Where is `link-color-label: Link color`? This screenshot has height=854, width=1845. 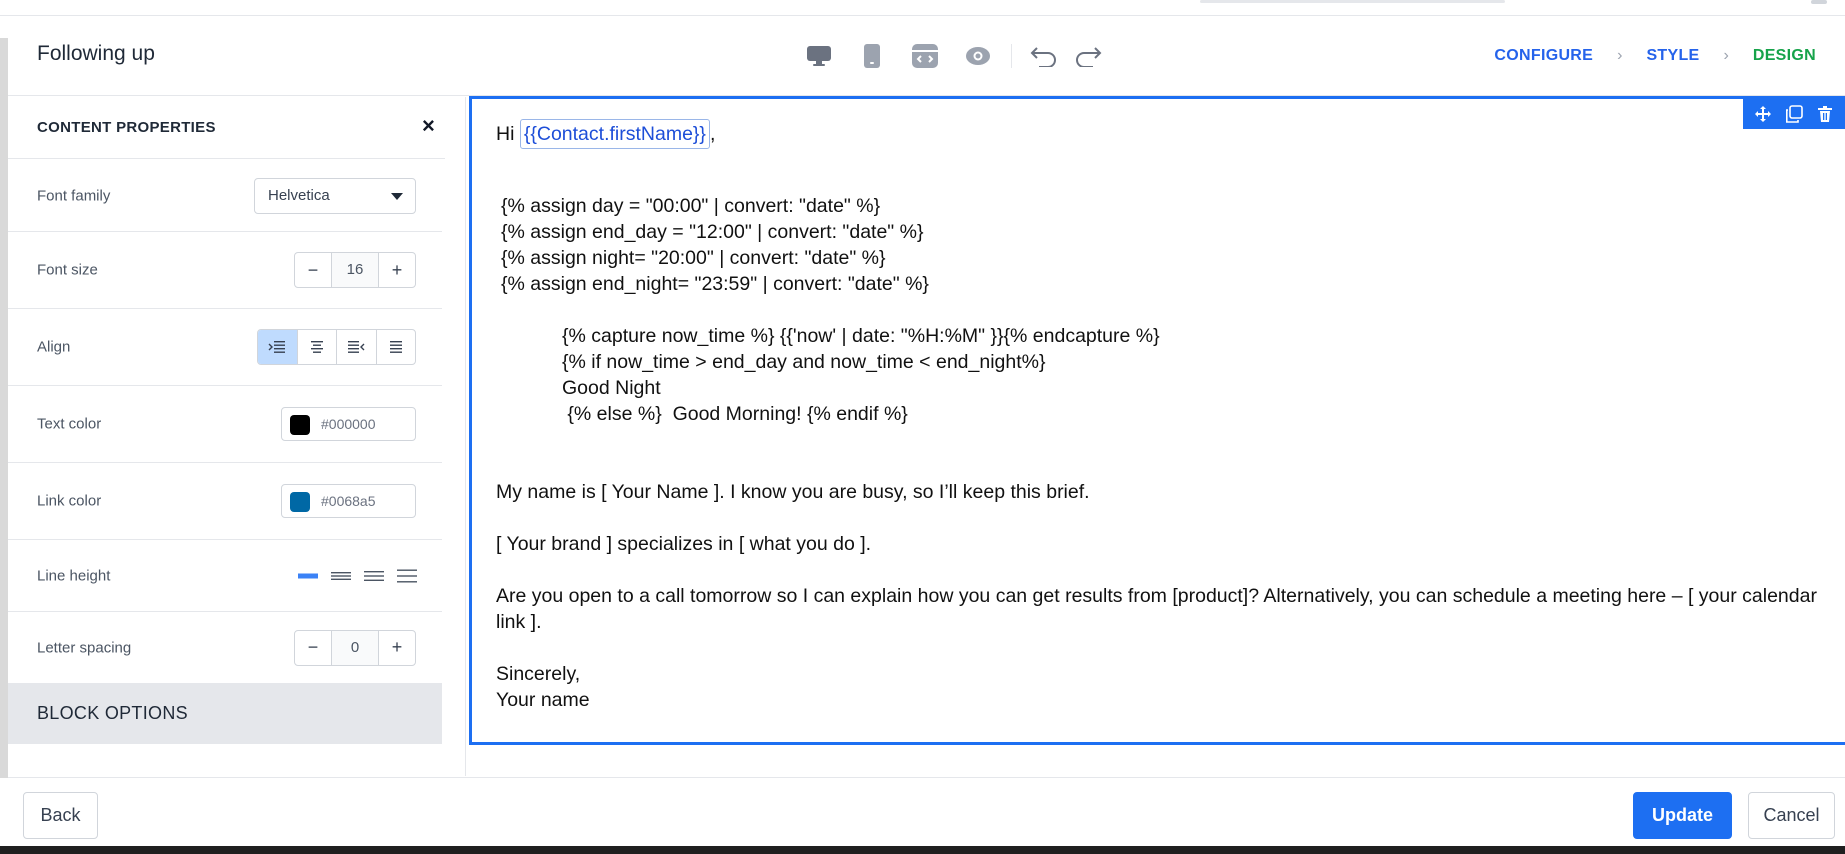
link-color-label: Link color is located at coordinates (69, 501).